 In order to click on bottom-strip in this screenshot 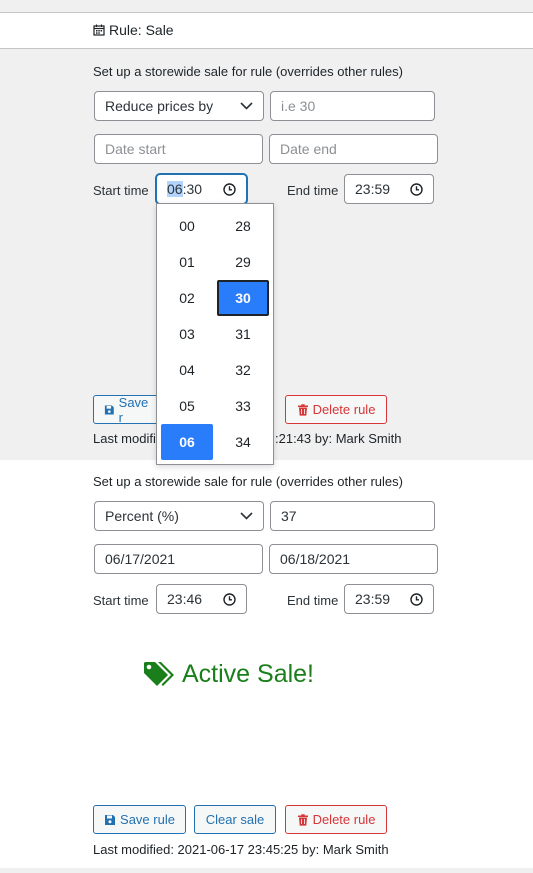, I will do `click(266, 870)`.